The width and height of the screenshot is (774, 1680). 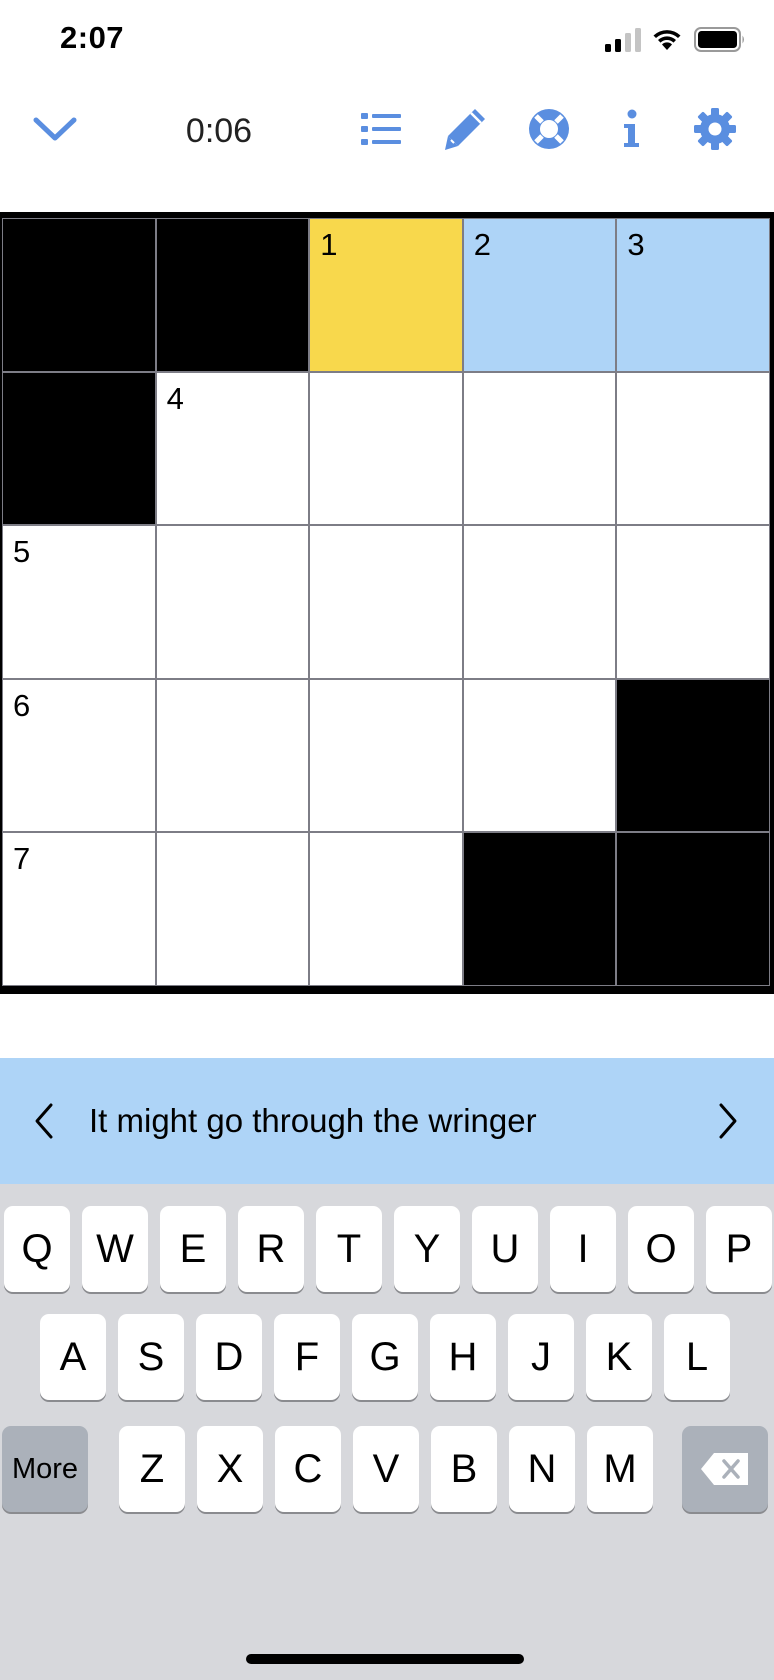 What do you see at coordinates (22, 705) in the screenshot?
I see `clue-number: 6` at bounding box center [22, 705].